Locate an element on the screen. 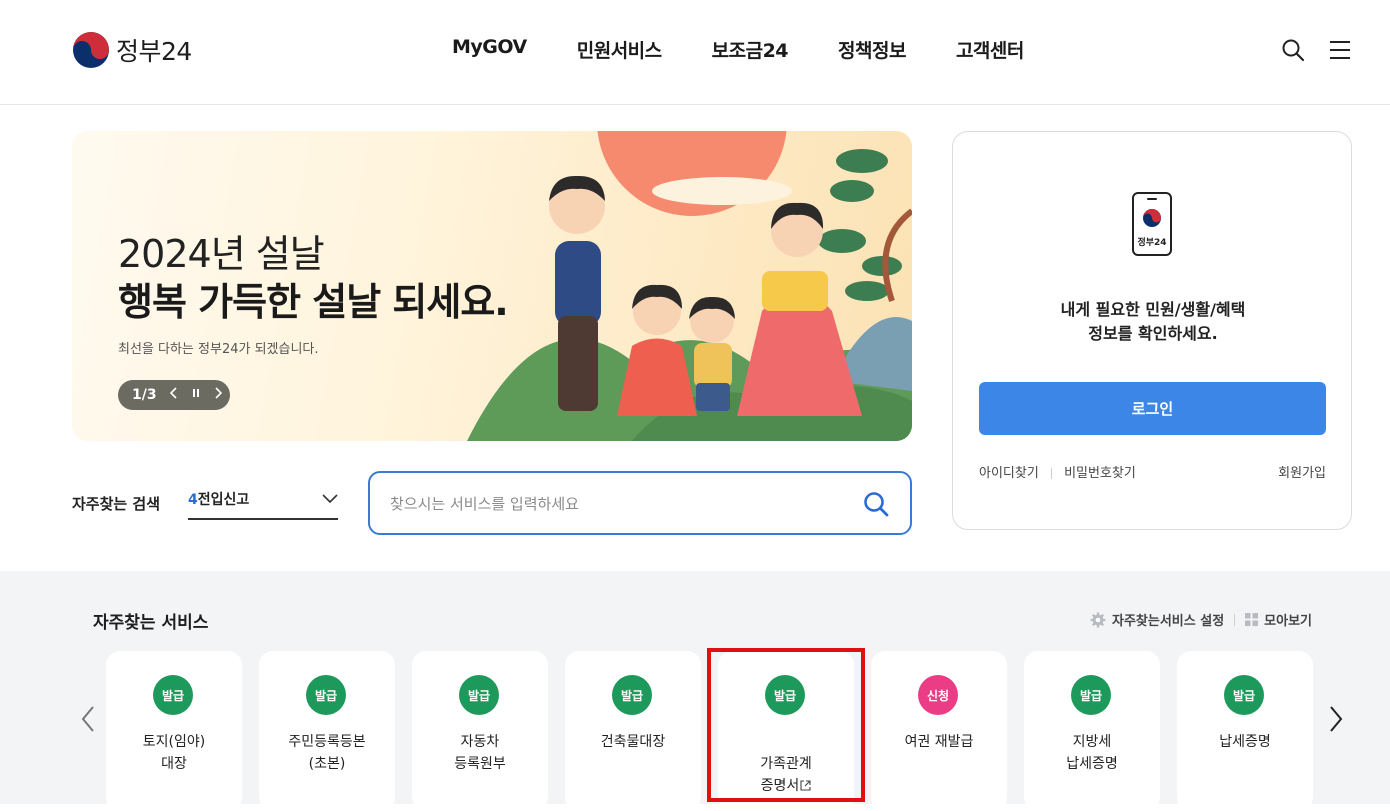 The width and height of the screenshot is (1390, 811). services-title: 자주찾는 서비스 is located at coordinates (151, 623).